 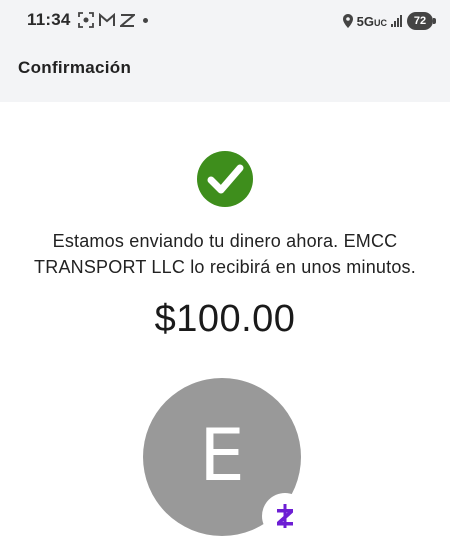 What do you see at coordinates (396, 21) in the screenshot?
I see `signal-icon` at bounding box center [396, 21].